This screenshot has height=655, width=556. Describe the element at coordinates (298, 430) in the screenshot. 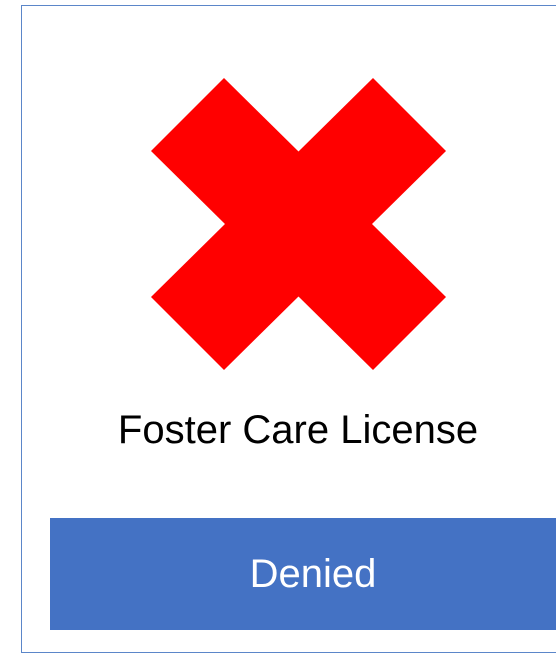

I see `license-title: Foster Care License` at that location.